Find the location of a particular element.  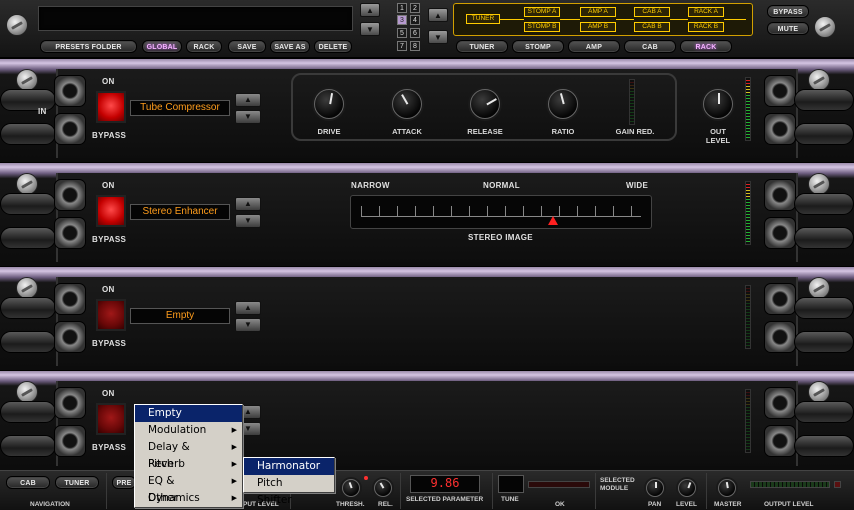

on-label: ON is located at coordinates (108, 185).